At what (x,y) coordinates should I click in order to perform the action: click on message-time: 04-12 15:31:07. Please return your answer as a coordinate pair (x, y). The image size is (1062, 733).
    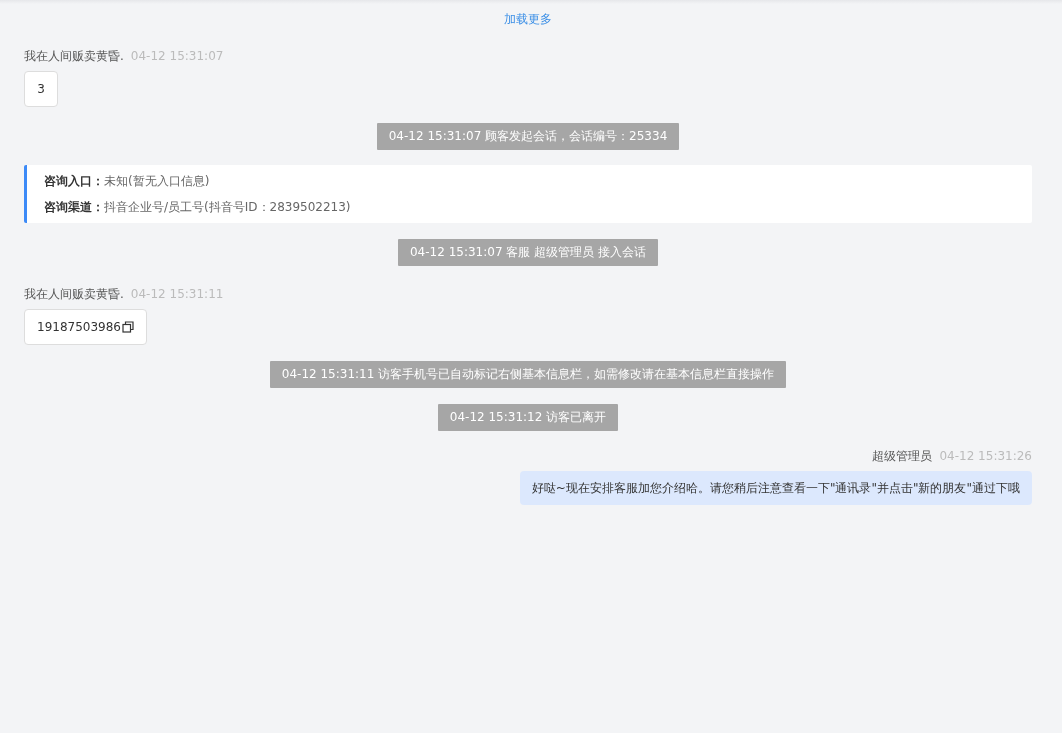
    Looking at the image, I should click on (177, 56).